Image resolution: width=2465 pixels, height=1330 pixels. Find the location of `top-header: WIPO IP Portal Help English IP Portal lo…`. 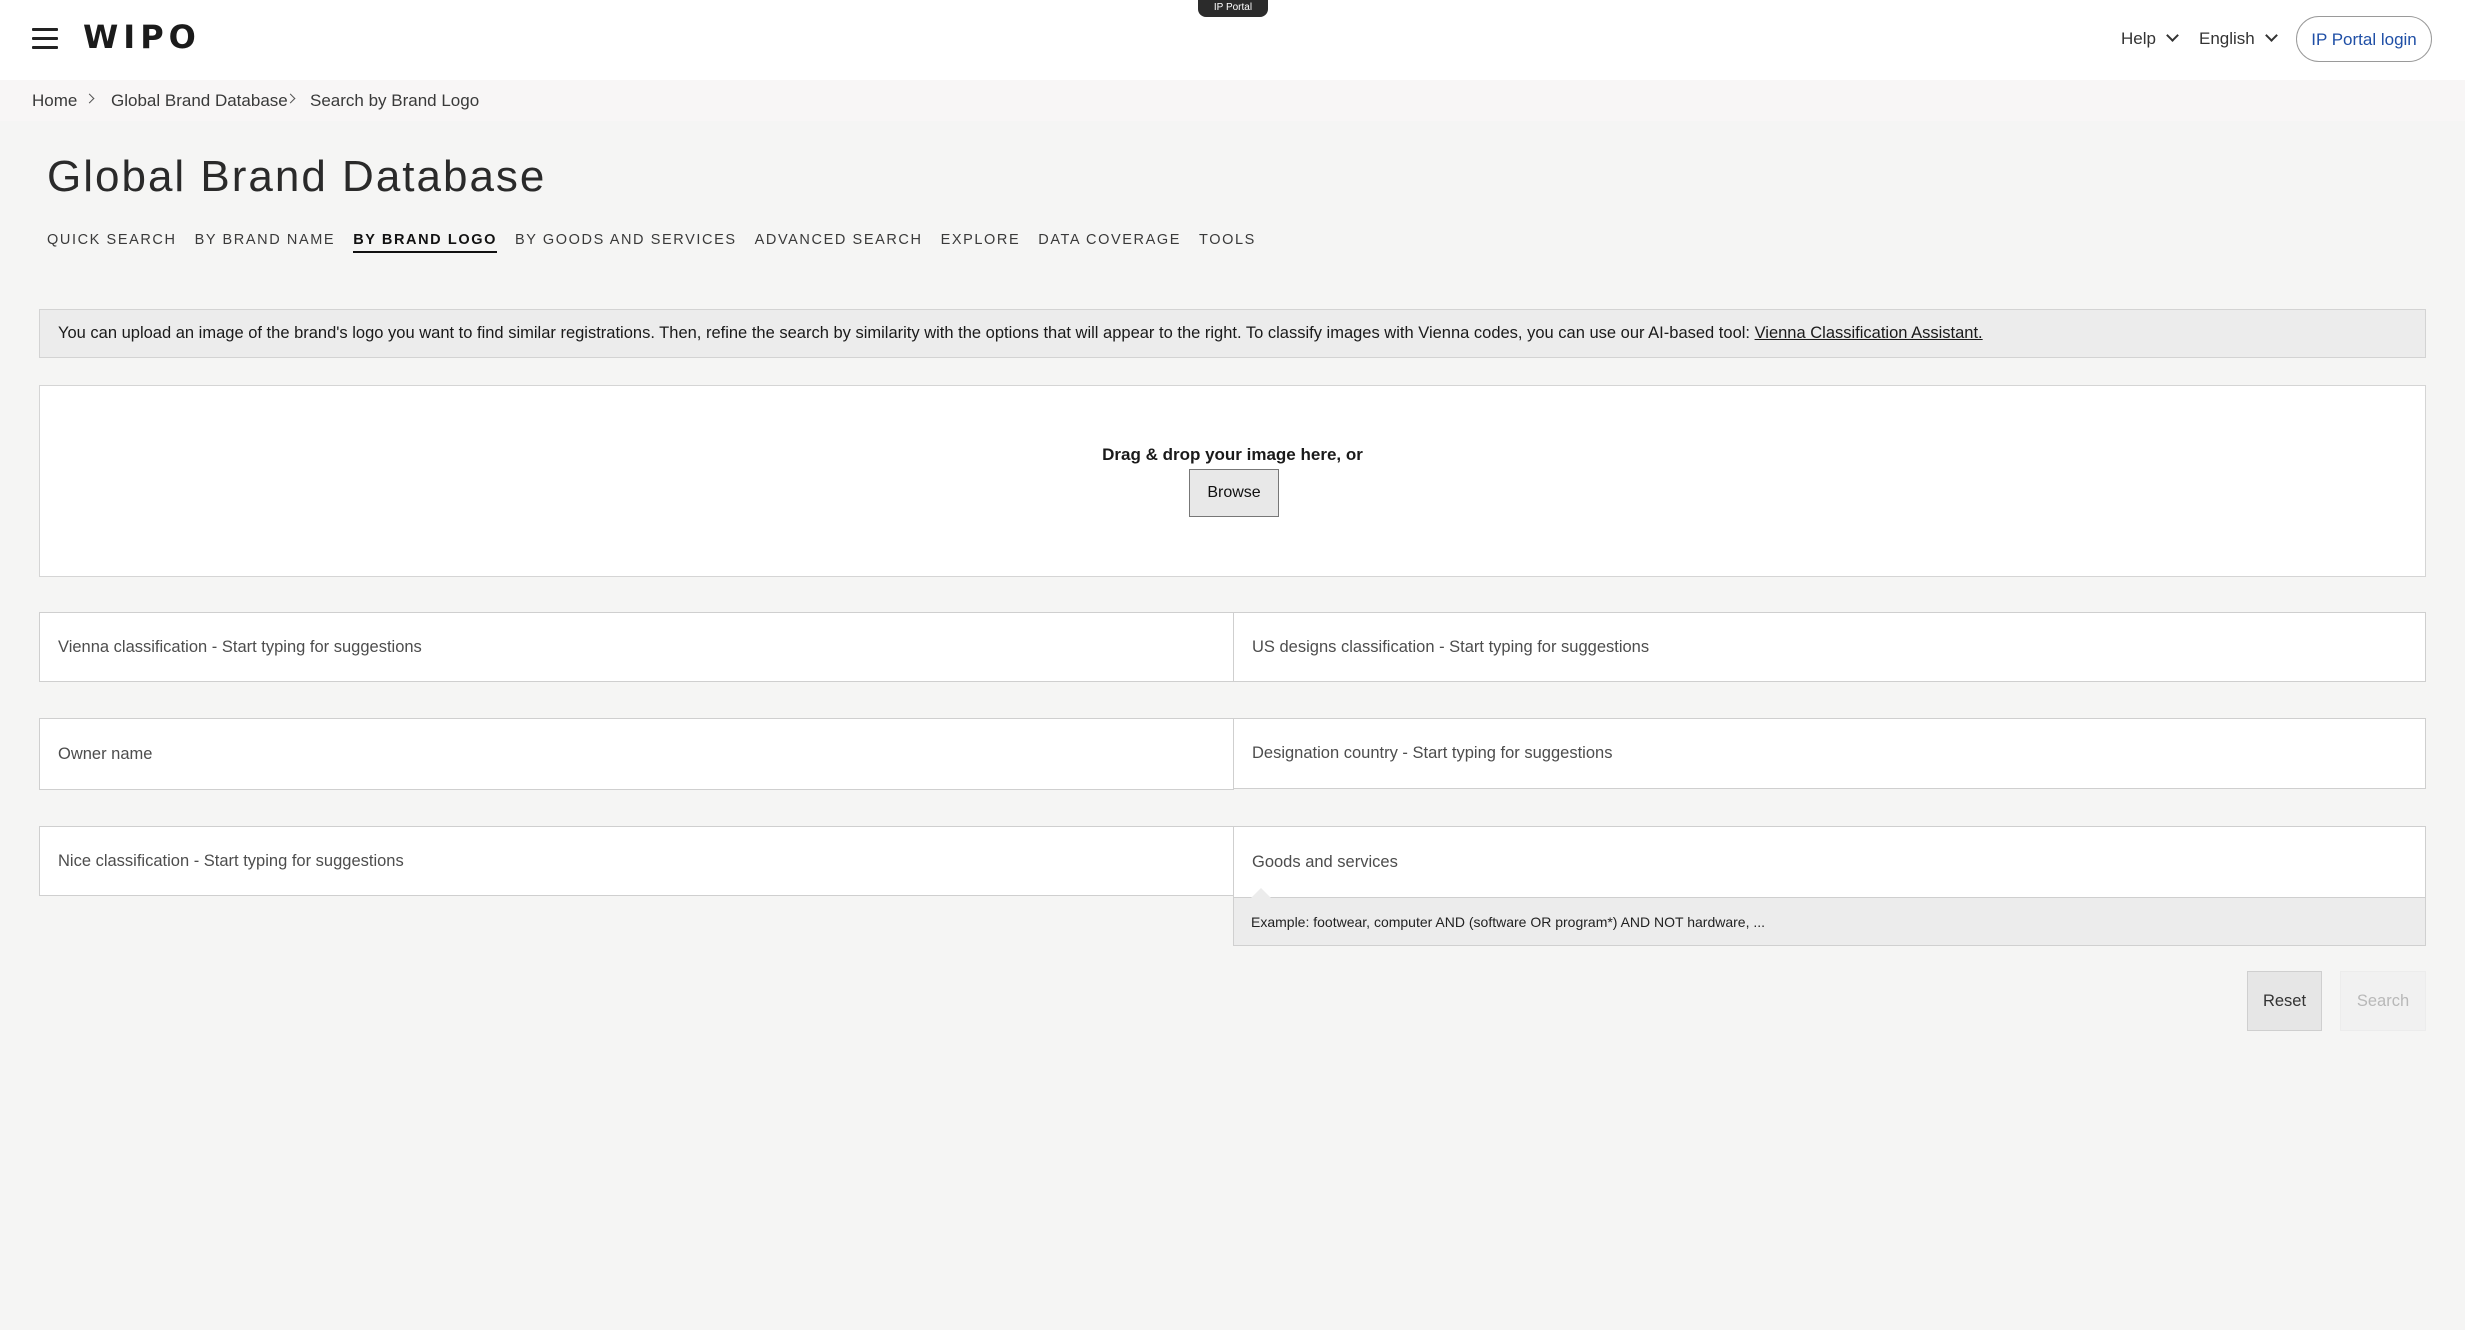

top-header: WIPO IP Portal Help English IP Portal lo… is located at coordinates (1232, 40).